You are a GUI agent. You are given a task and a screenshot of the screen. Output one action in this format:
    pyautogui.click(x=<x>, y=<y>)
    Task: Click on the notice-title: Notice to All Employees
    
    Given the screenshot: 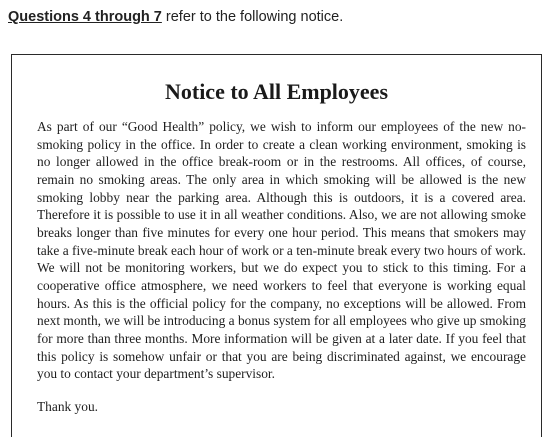 What is the action you would take?
    pyautogui.click(x=276, y=91)
    